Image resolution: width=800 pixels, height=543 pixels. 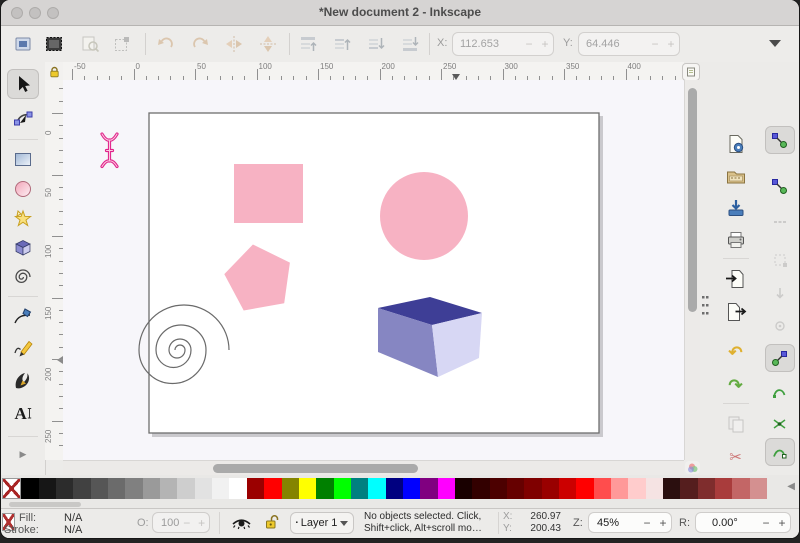 What do you see at coordinates (54, 44) in the screenshot?
I see `select-all-icon` at bounding box center [54, 44].